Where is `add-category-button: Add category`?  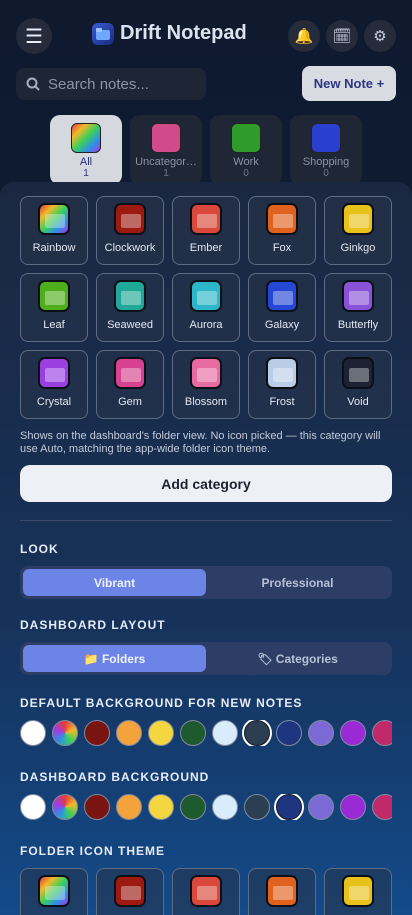 add-category-button: Add category is located at coordinates (206, 483).